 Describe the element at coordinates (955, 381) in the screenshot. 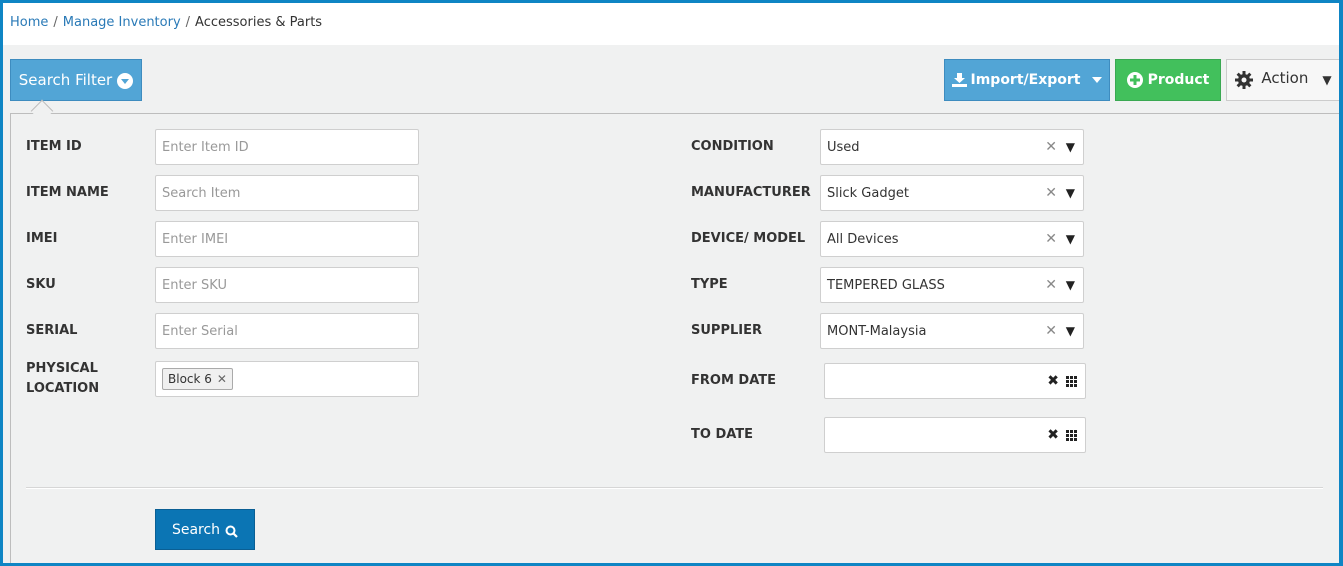

I see `from-date-input: ✖` at that location.